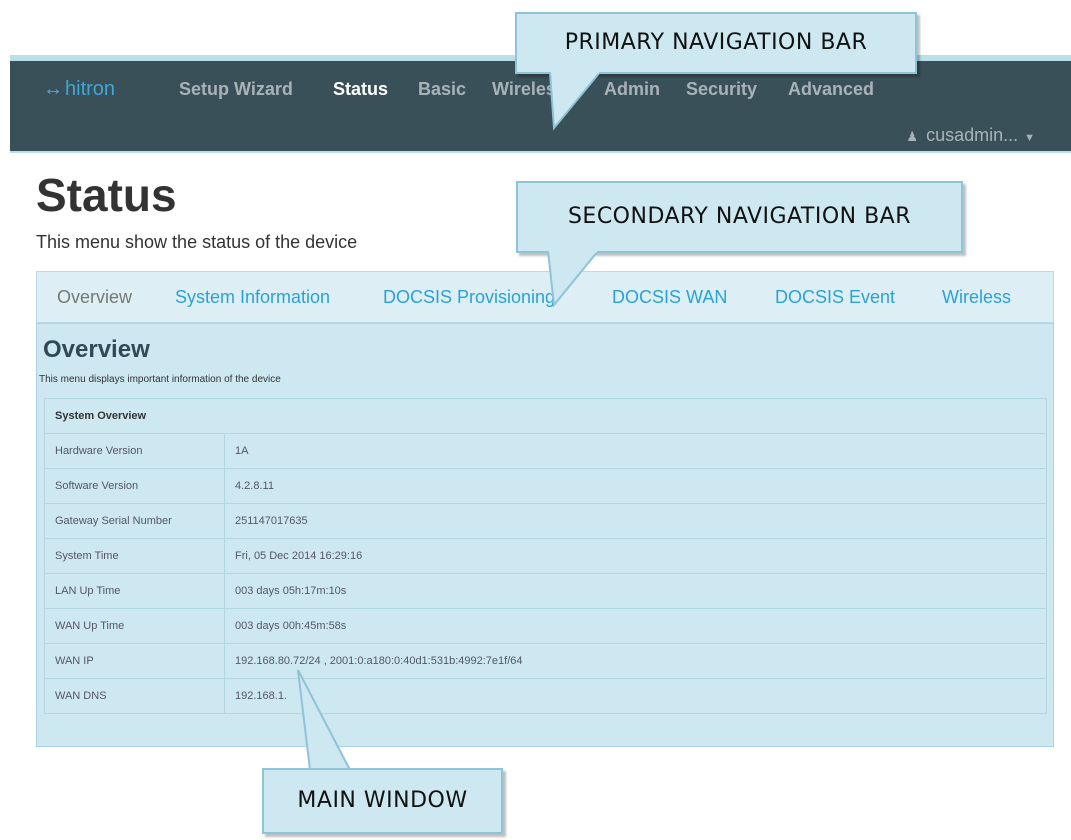 This screenshot has height=840, width=1071. Describe the element at coordinates (635, 556) in the screenshot. I see `row-value: Fri, 05 Dec 2014 16:29:16` at that location.